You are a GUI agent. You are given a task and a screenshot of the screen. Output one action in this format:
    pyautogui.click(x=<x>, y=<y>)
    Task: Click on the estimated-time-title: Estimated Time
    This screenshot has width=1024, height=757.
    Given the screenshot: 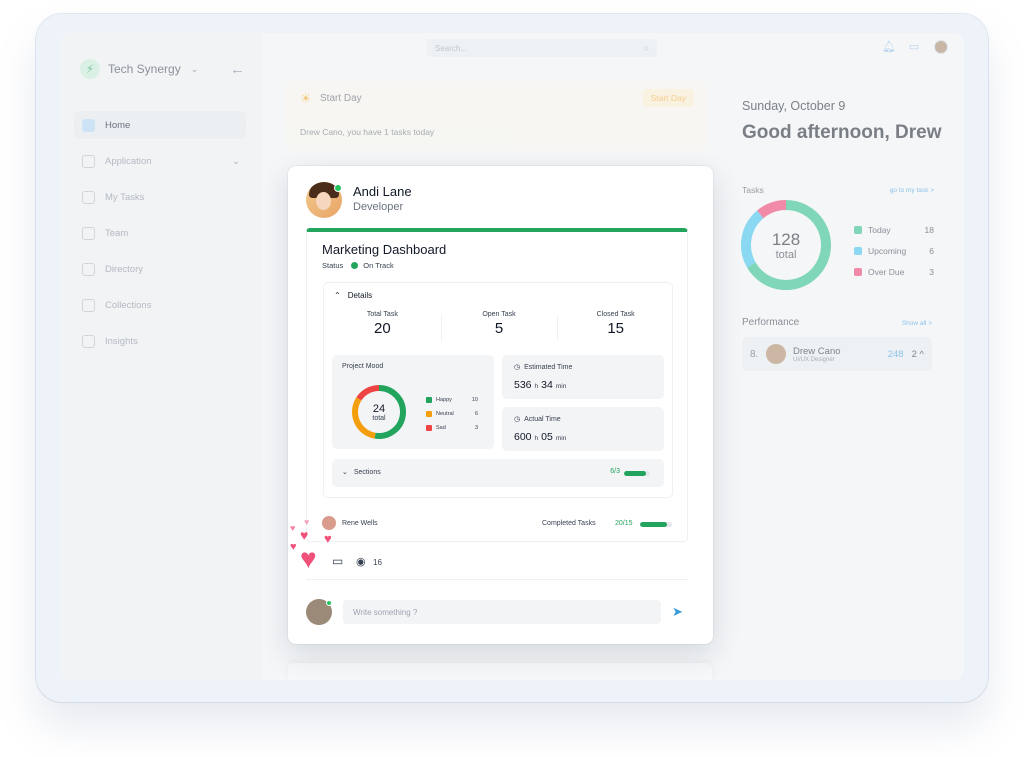 What is the action you would take?
    pyautogui.click(x=548, y=367)
    